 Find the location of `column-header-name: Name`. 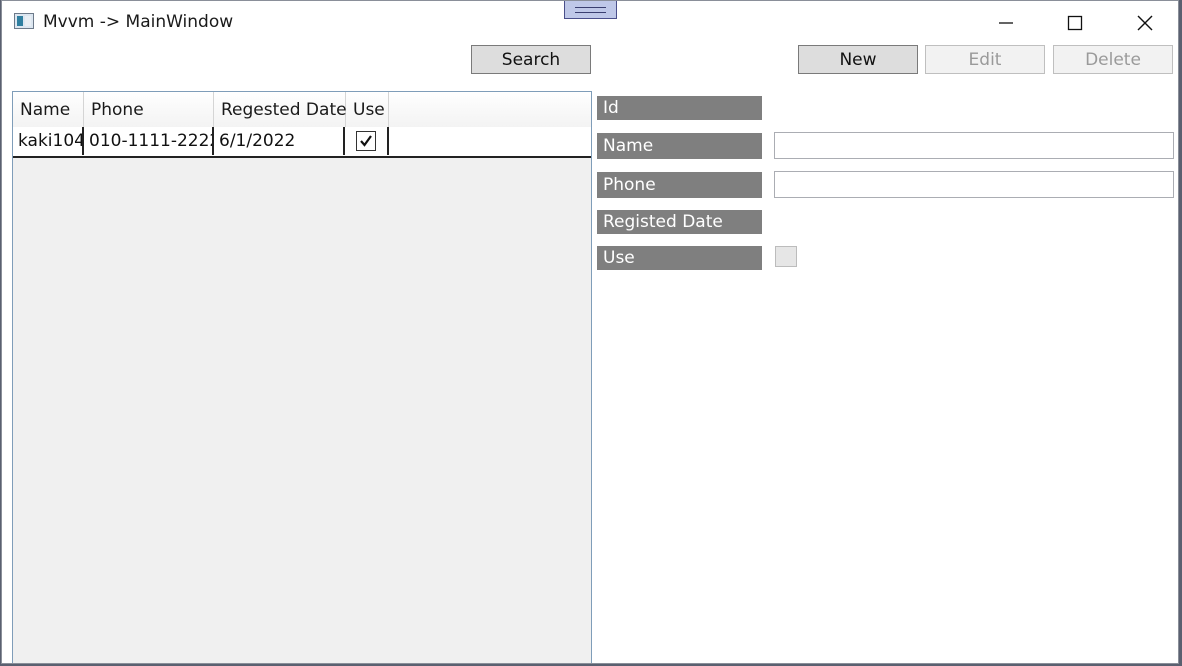

column-header-name: Name is located at coordinates (48, 109).